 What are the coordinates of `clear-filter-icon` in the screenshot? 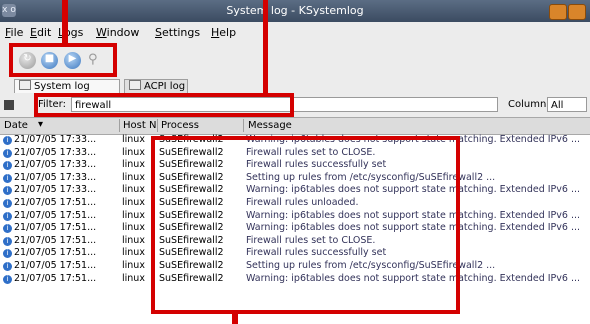 It's located at (9, 105).